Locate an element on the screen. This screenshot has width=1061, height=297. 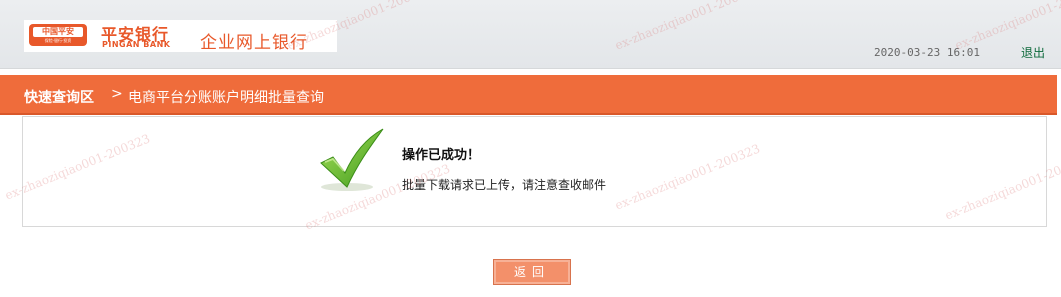
current-datetime: 2020-03-23 16:01 is located at coordinates (927, 52).